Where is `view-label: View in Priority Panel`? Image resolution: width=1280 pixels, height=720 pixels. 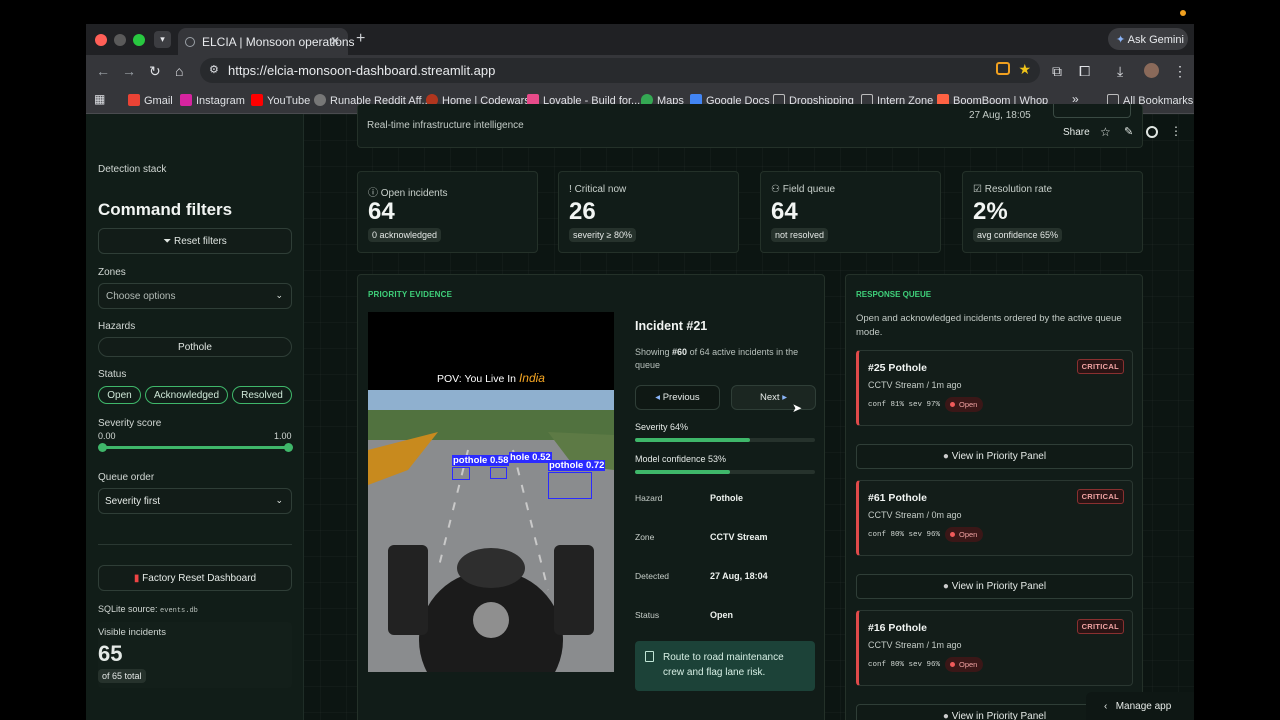 view-label: View in Priority Panel is located at coordinates (999, 456).